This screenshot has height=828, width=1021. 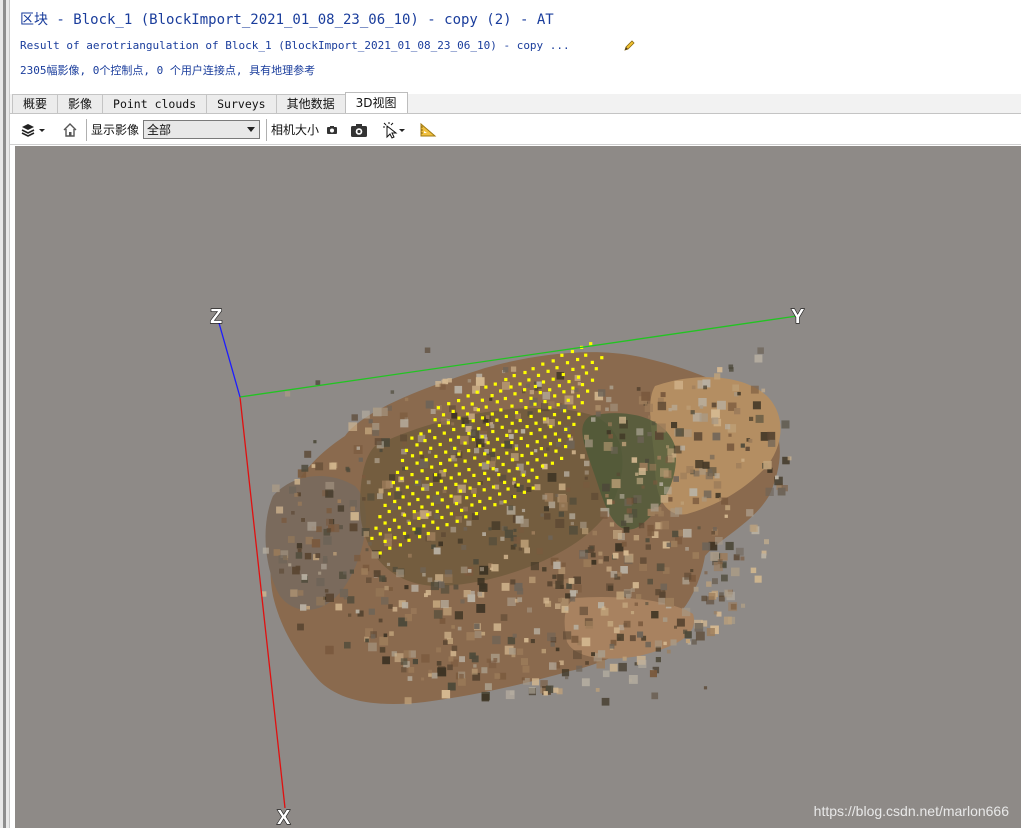 I want to click on tab-images: 影像, so click(x=80, y=103).